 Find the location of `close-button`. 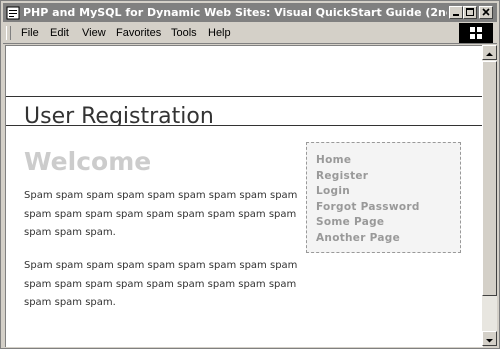

close-button is located at coordinates (486, 12).